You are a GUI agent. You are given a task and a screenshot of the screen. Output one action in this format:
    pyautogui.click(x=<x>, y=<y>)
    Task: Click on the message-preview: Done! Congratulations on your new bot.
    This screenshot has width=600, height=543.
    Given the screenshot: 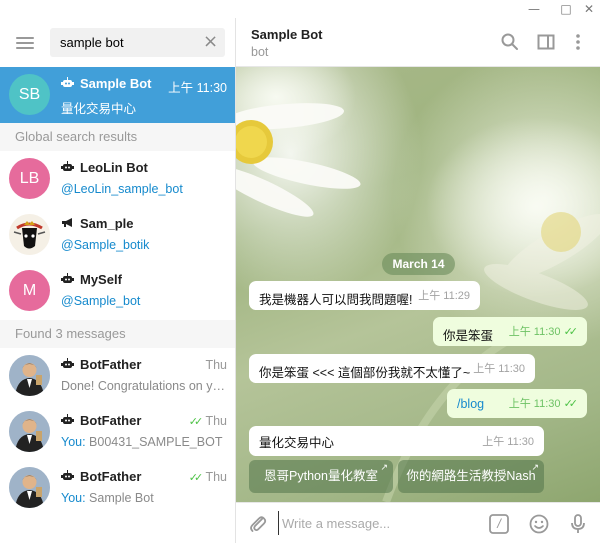 What is the action you would take?
    pyautogui.click(x=145, y=386)
    